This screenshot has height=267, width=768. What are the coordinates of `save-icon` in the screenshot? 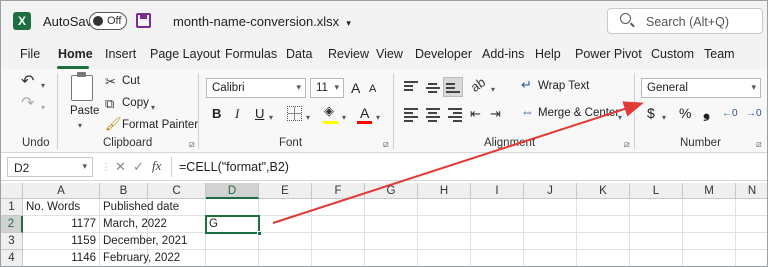 It's located at (143, 20).